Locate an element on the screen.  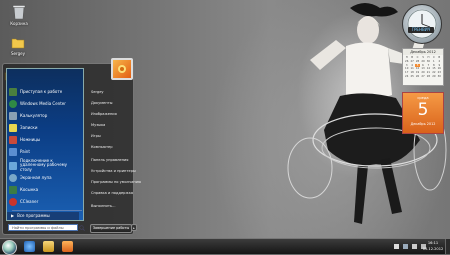
program-item-media-center: Windows Media Center is located at coordinates (45, 104).